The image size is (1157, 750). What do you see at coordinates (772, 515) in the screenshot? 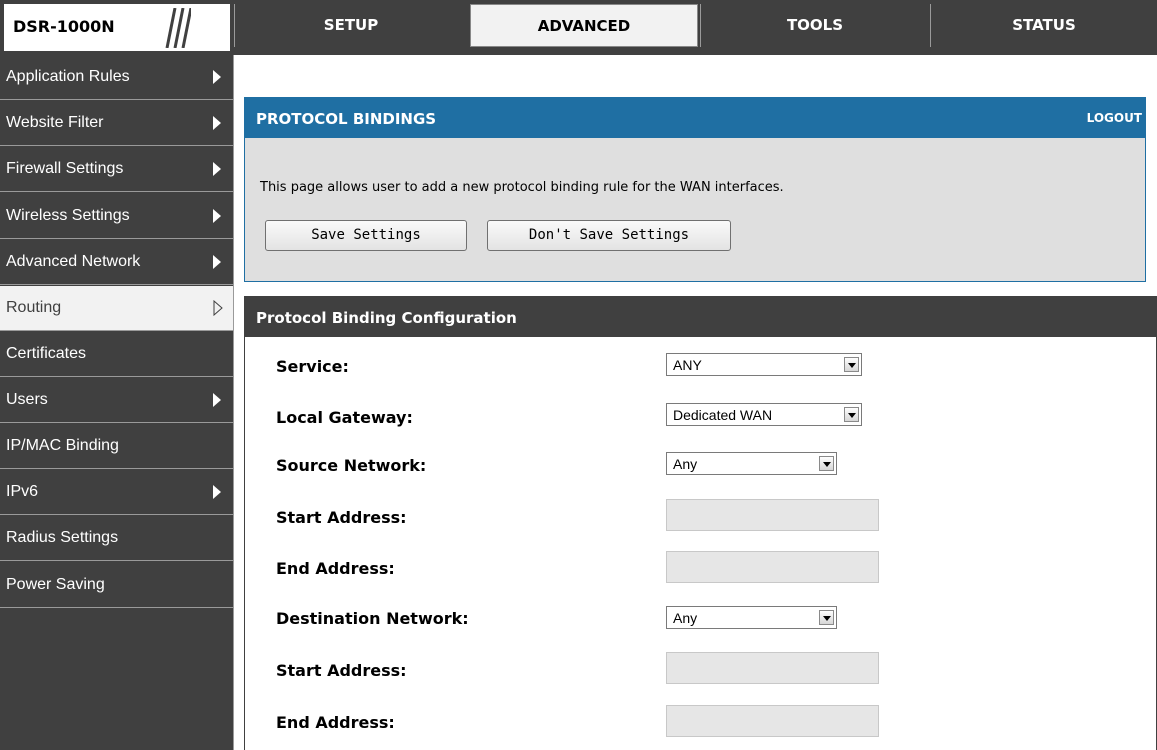
I see `source-start-address-field` at bounding box center [772, 515].